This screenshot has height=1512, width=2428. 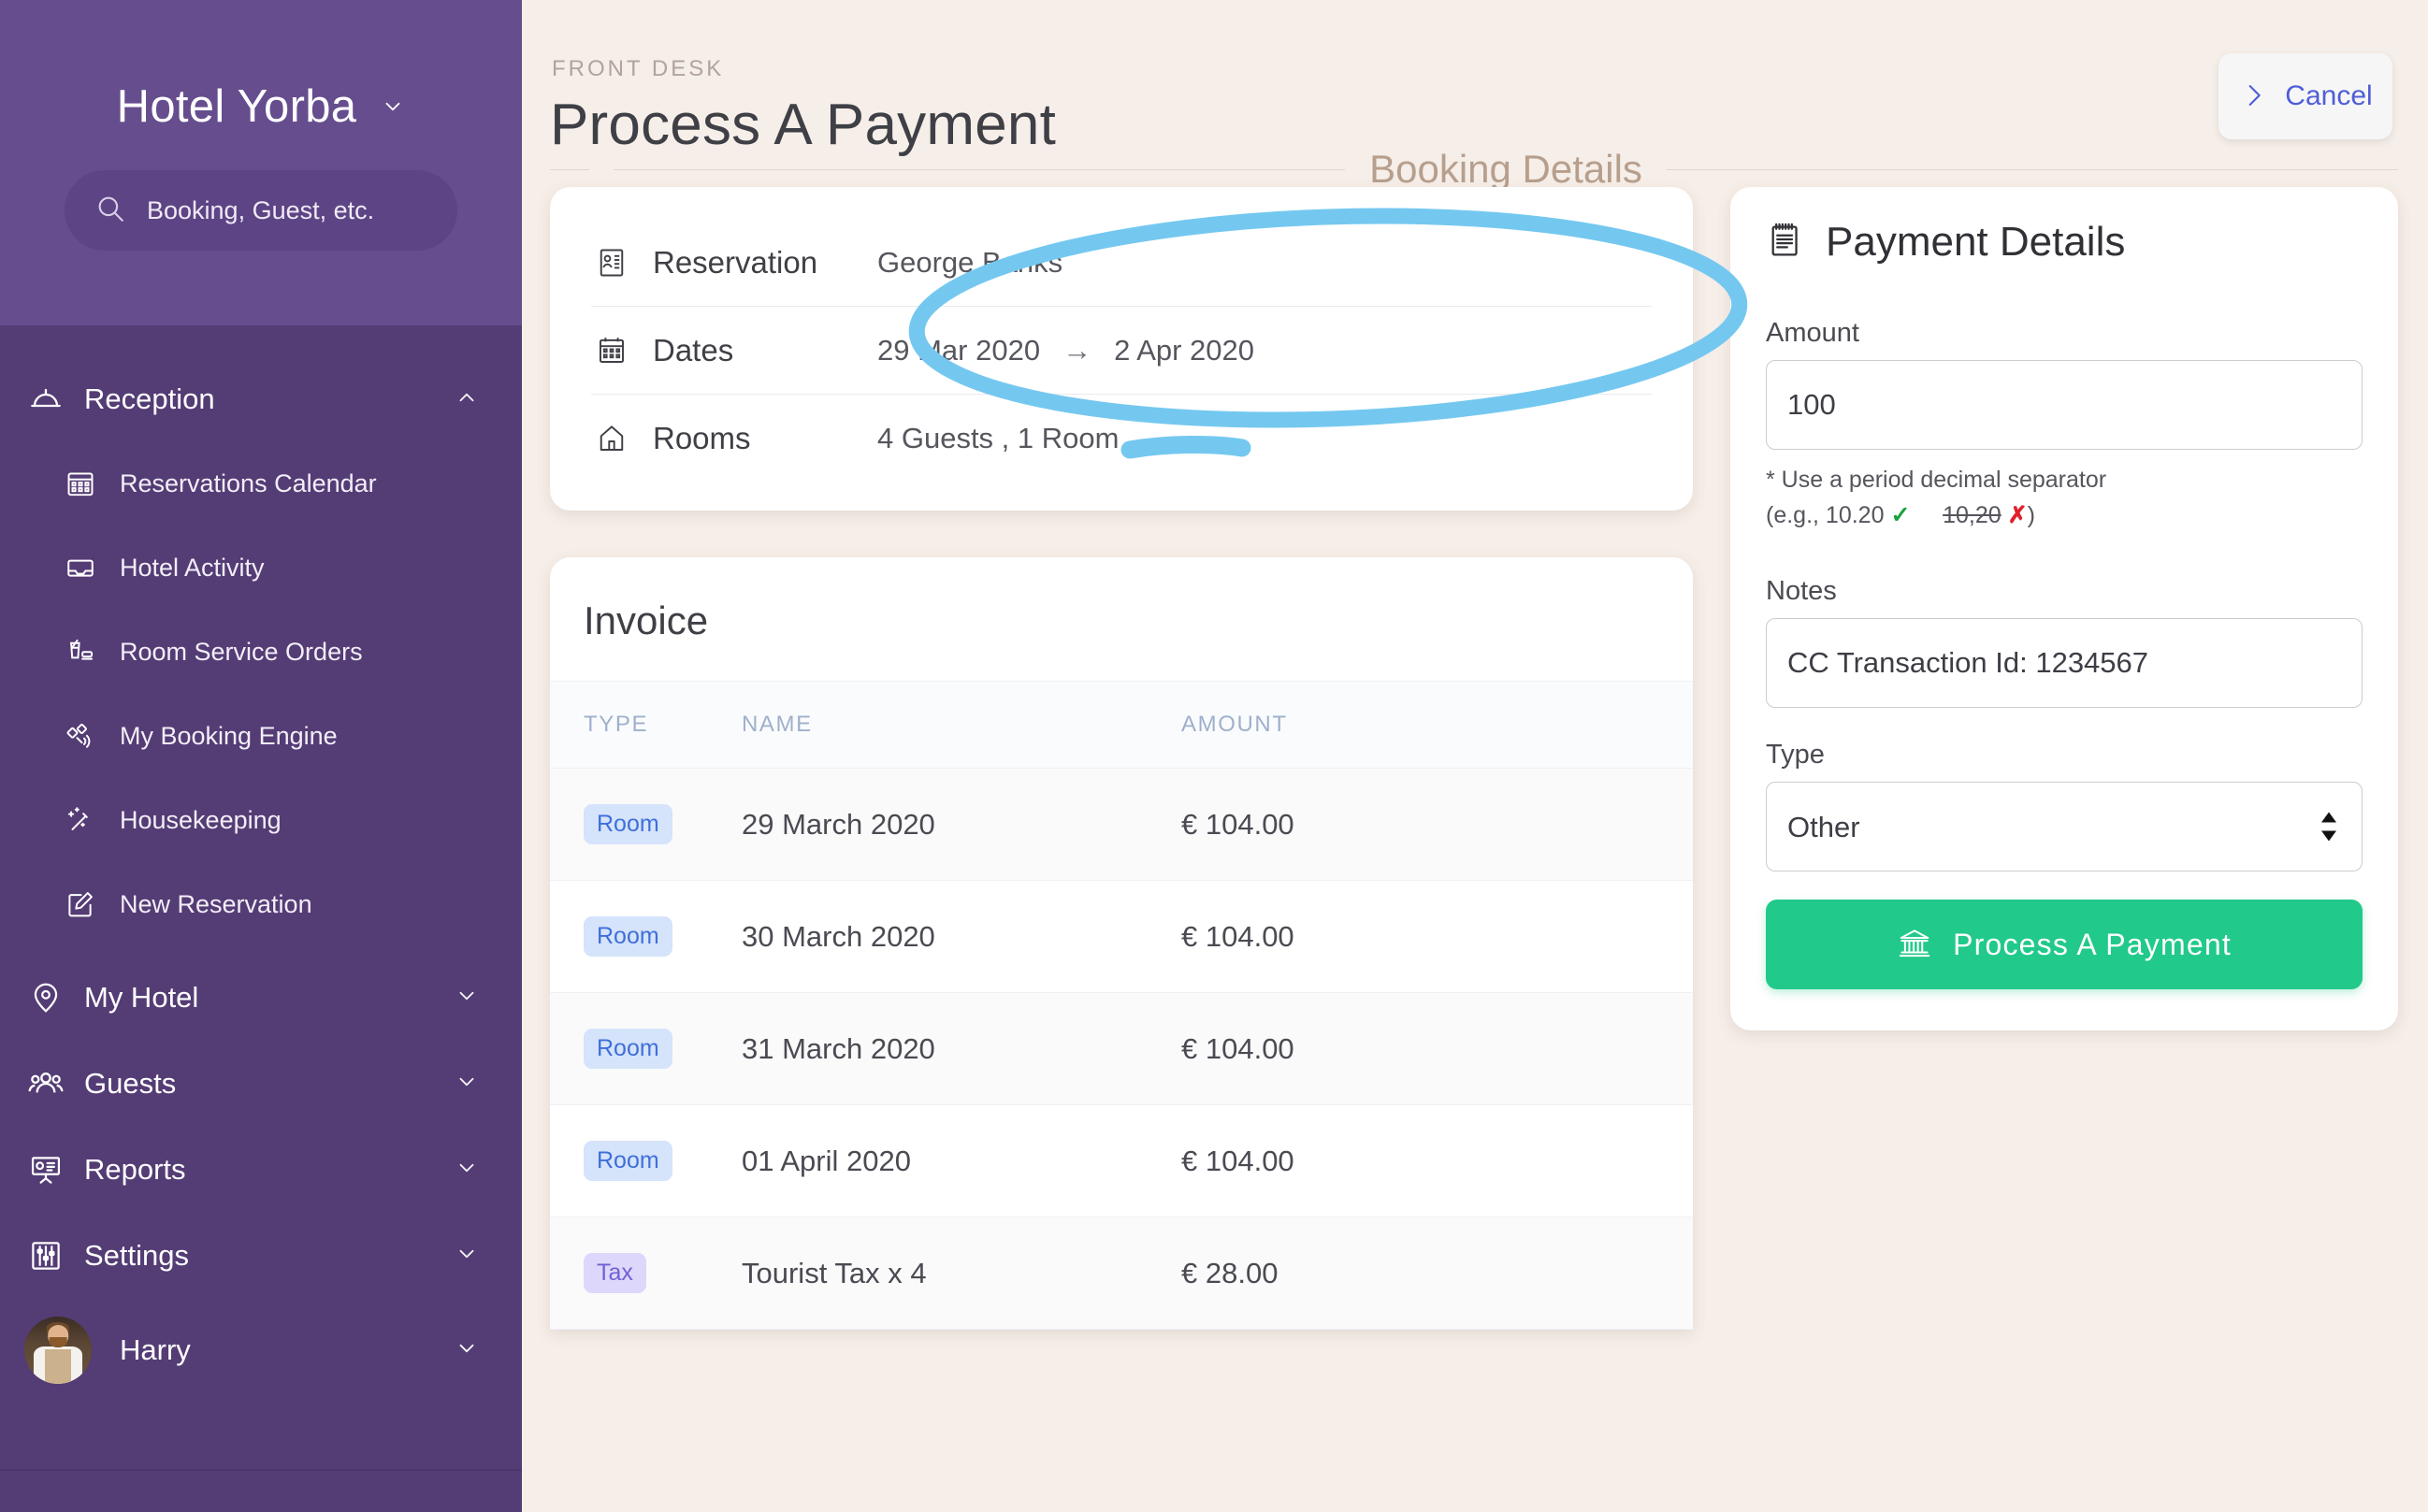 What do you see at coordinates (261, 1083) in the screenshot?
I see `sidebar-group-guests: Guests` at bounding box center [261, 1083].